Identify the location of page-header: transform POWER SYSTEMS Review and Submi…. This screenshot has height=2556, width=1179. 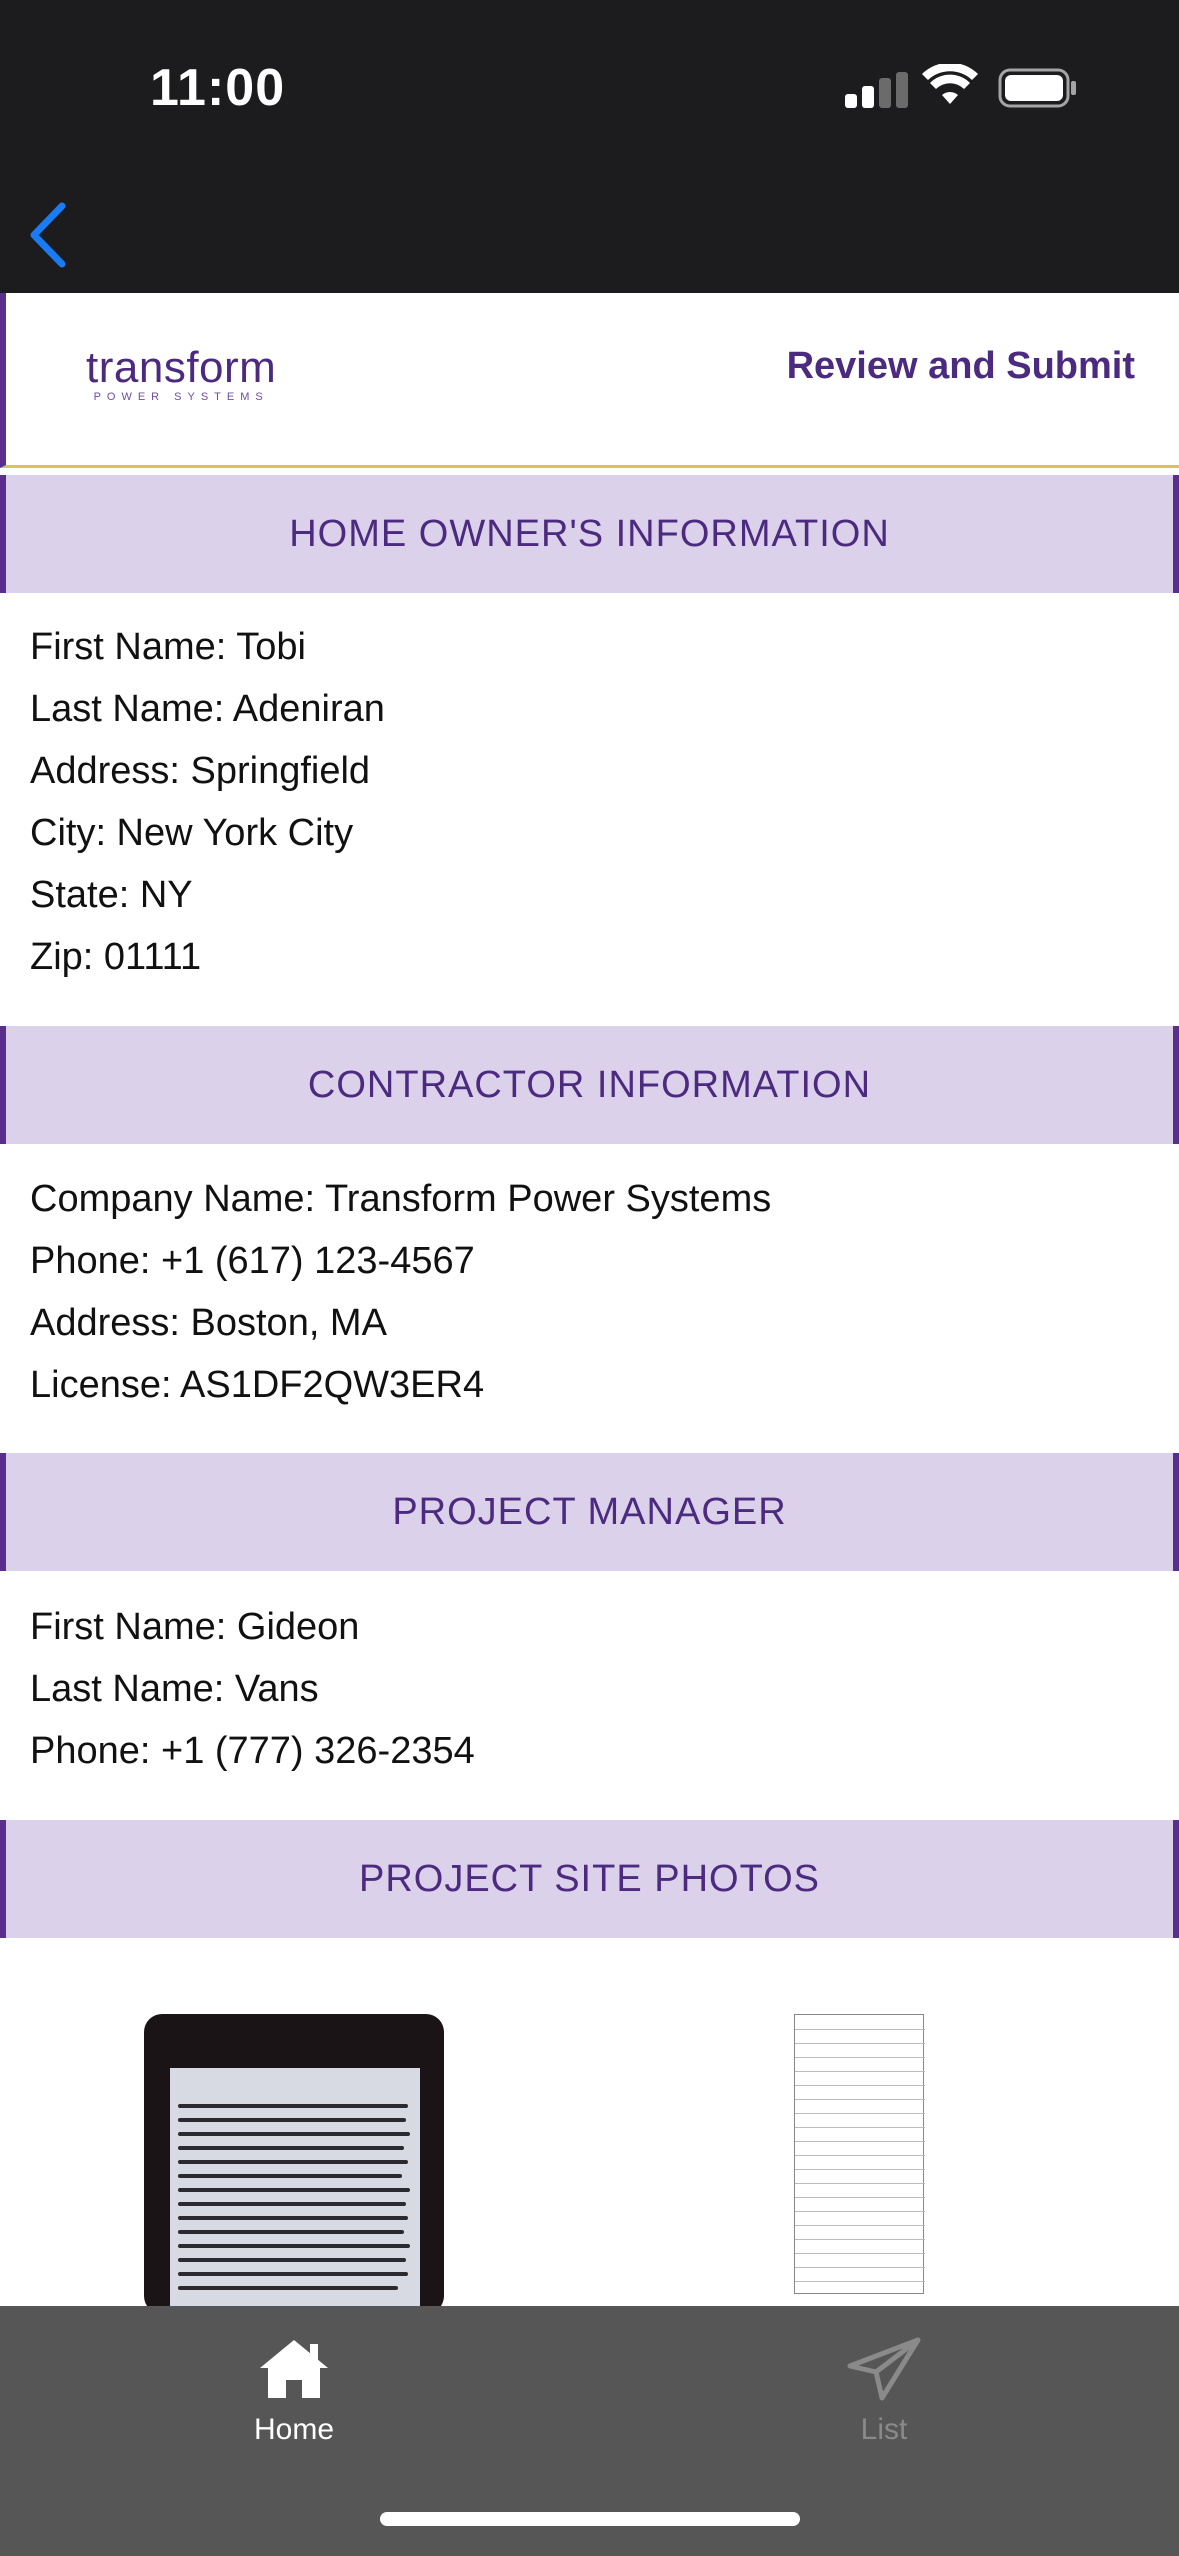
(589, 380).